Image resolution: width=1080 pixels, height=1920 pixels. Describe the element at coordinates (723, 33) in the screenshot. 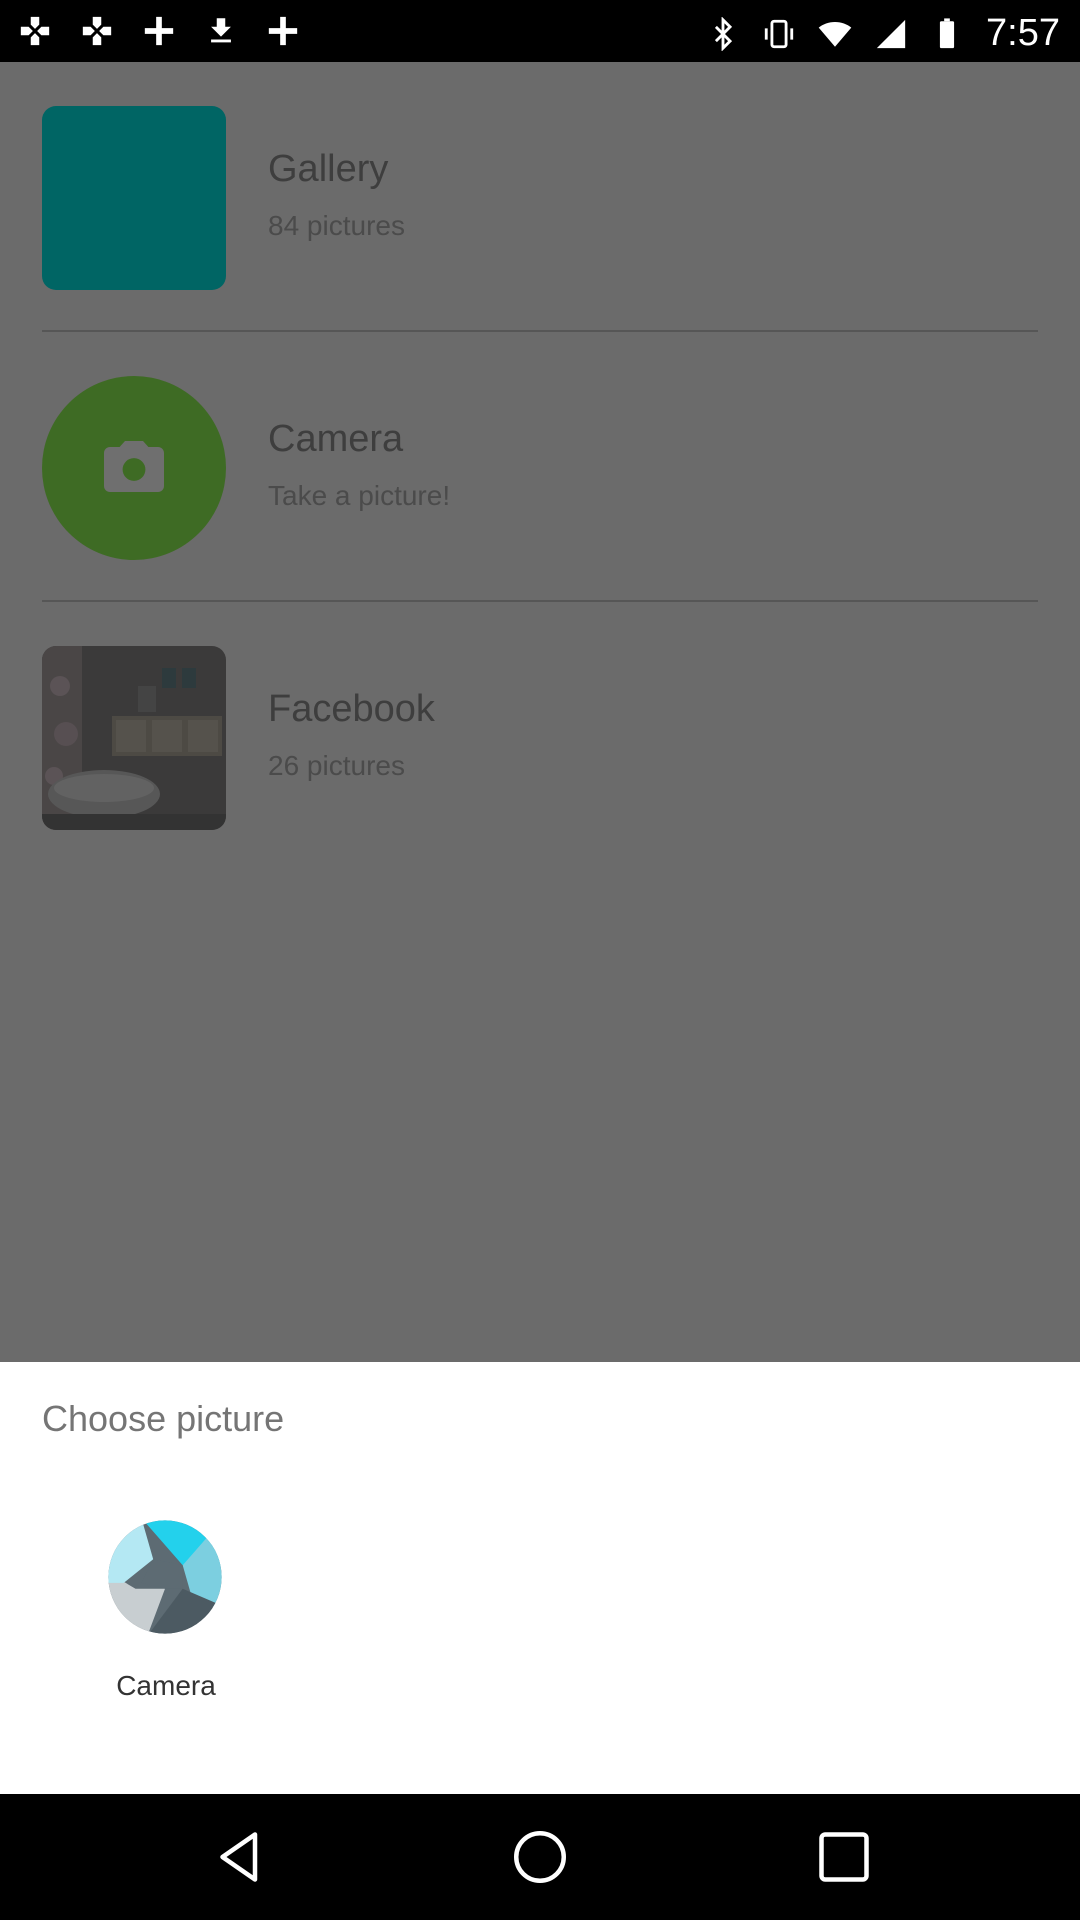

I see `bluetooth-icon` at that location.